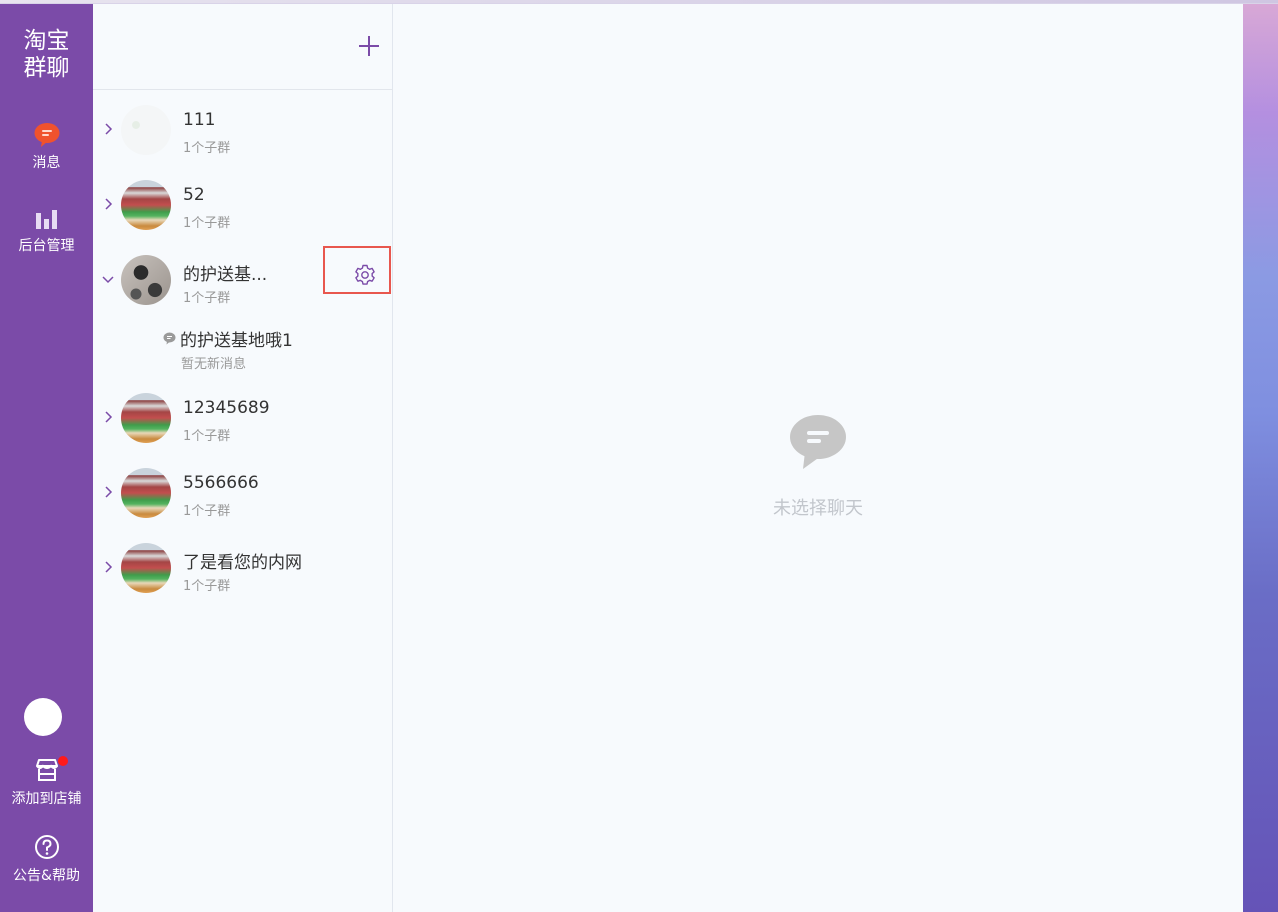 The width and height of the screenshot is (1278, 912). Describe the element at coordinates (63, 761) in the screenshot. I see `notification-badge` at that location.